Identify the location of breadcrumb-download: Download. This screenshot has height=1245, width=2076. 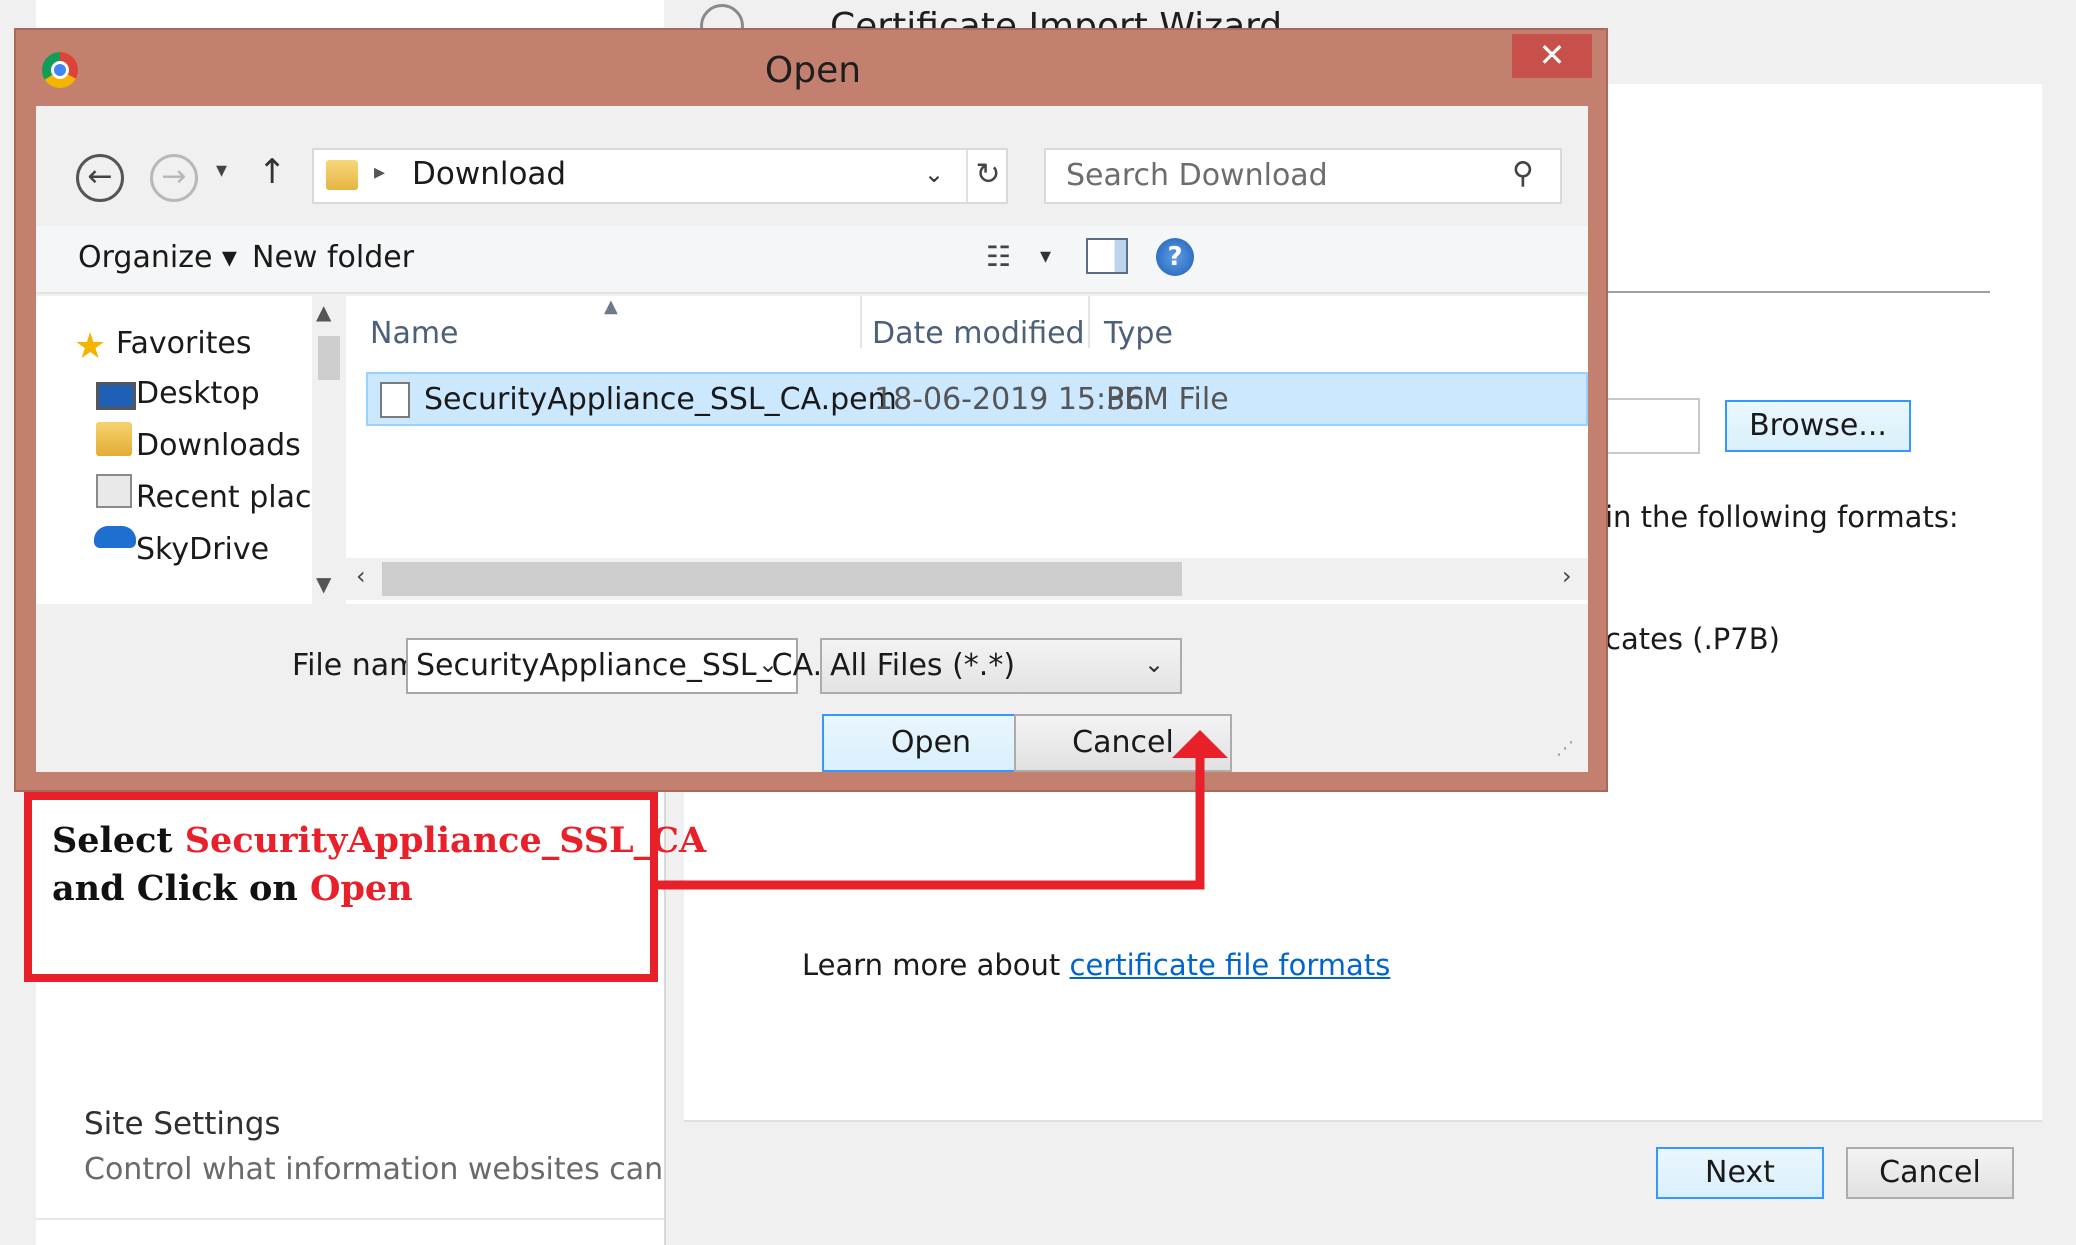
(489, 174).